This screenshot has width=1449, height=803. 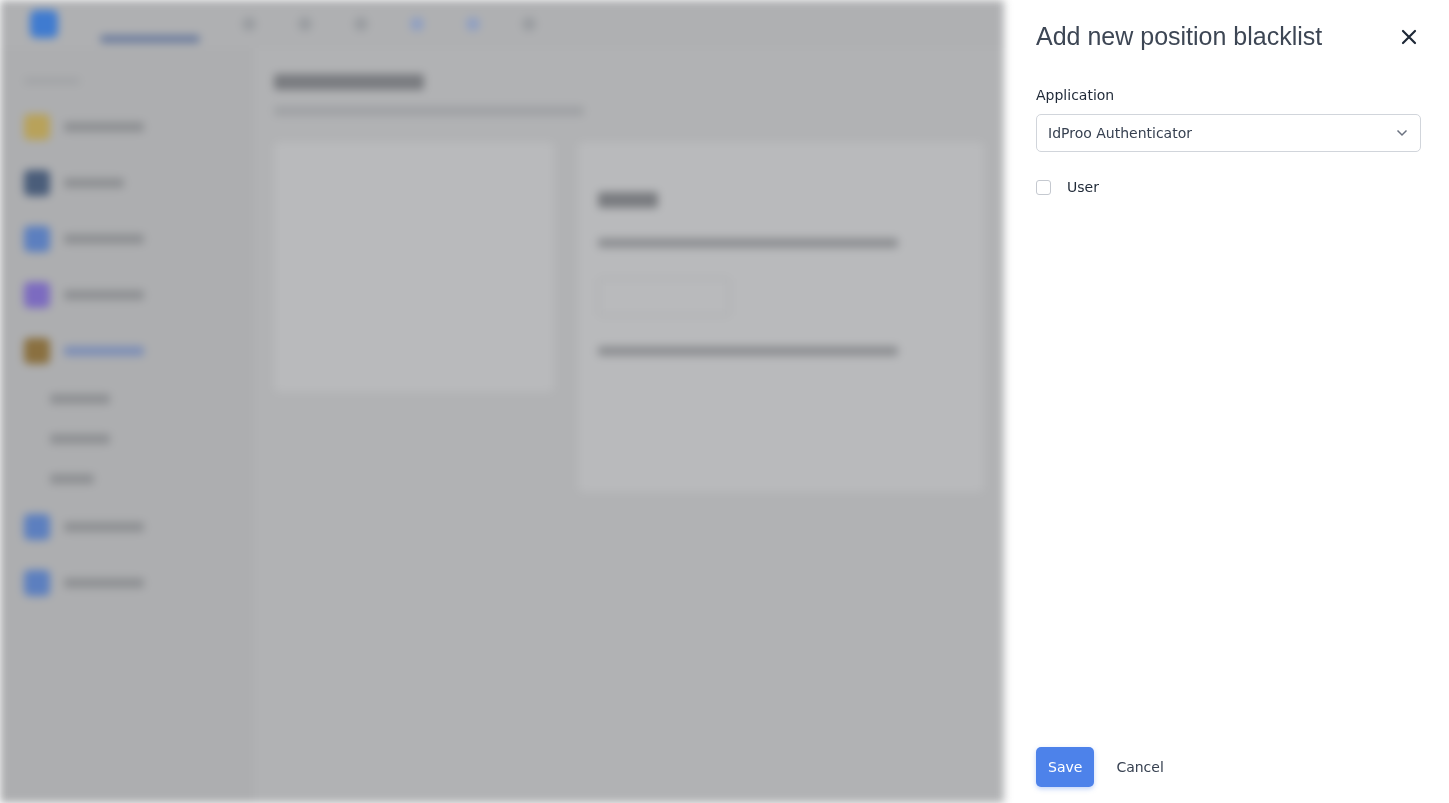 I want to click on save-button: Save, so click(x=1065, y=767).